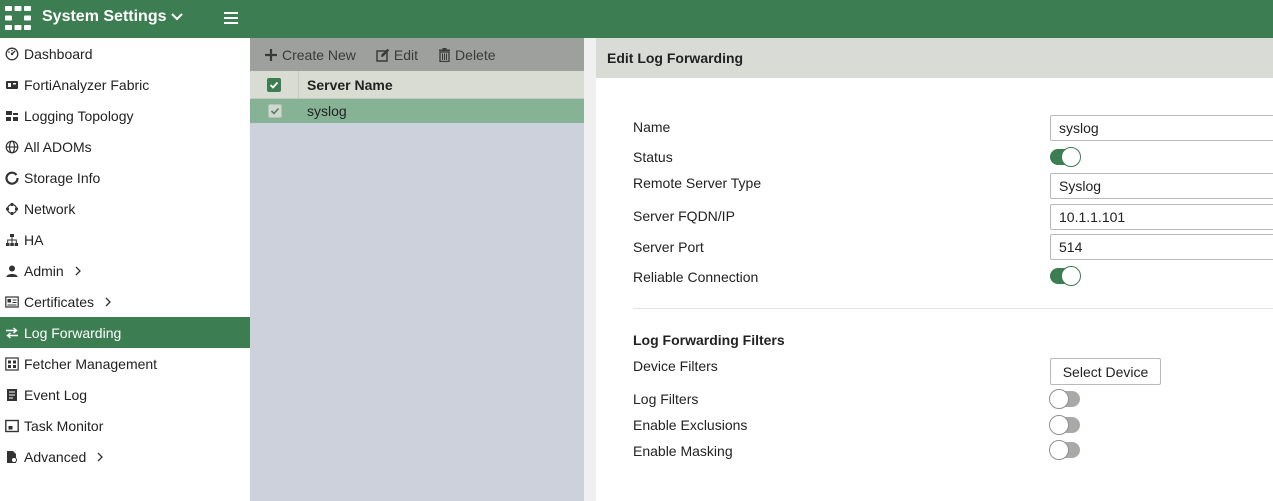  I want to click on app-title-dropdown: System Settings, so click(113, 17).